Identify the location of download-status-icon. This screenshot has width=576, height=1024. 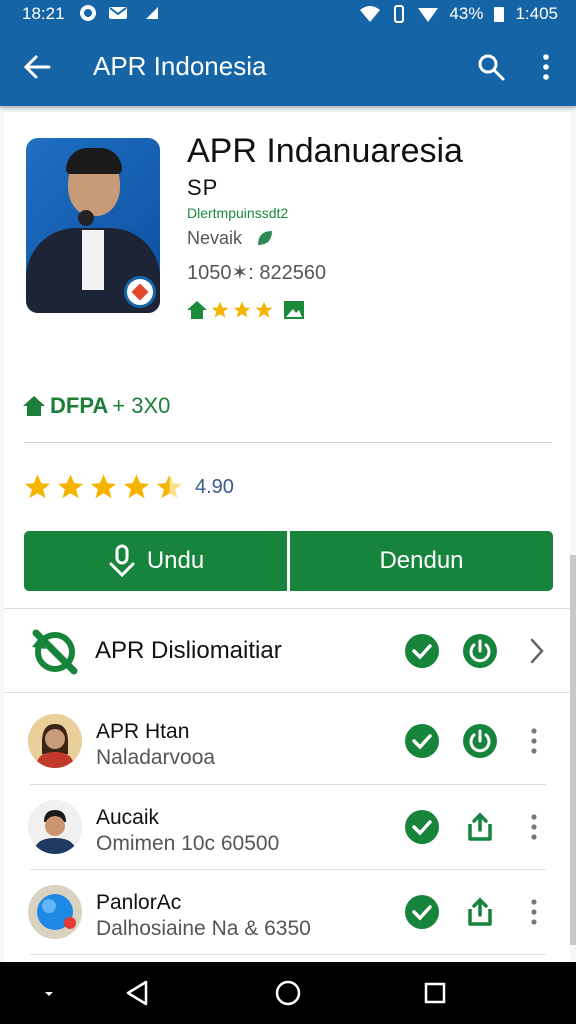
(152, 13).